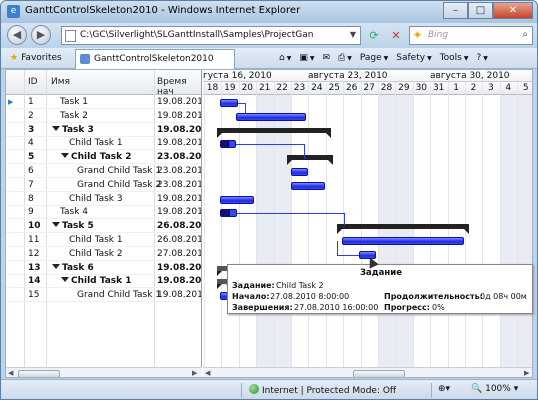 The width and height of the screenshot is (538, 400). Describe the element at coordinates (306, 58) in the screenshot. I see `feeds-icon: ▣ ▼` at that location.